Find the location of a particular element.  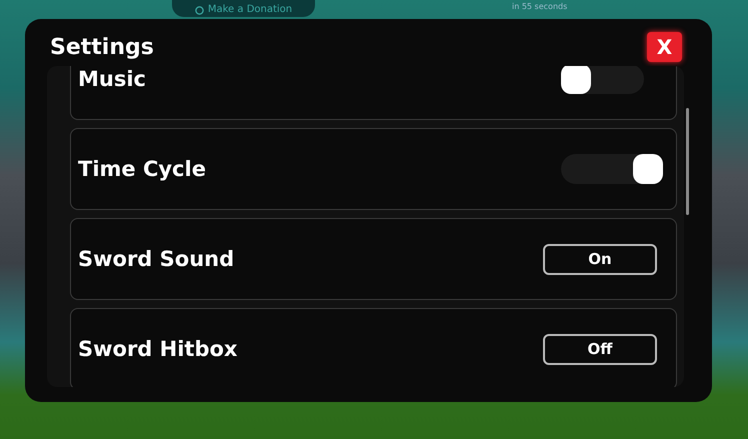

toggle-button: Off is located at coordinates (600, 349).